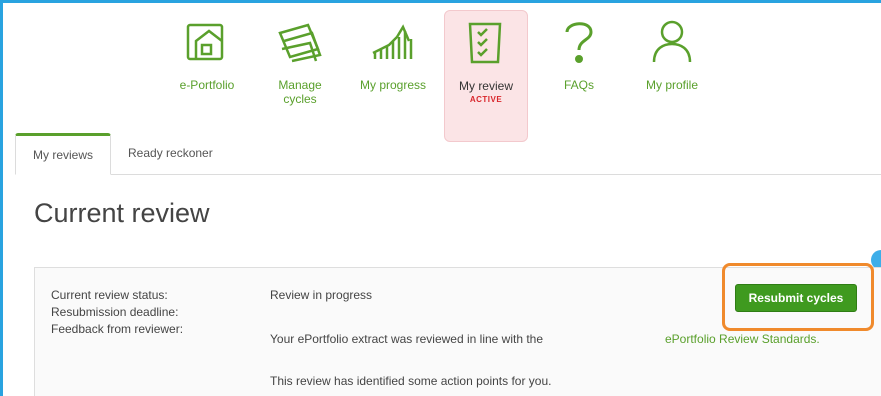 This screenshot has width=881, height=396. I want to click on nav-item-faqs: FAQs, so click(579, 76).